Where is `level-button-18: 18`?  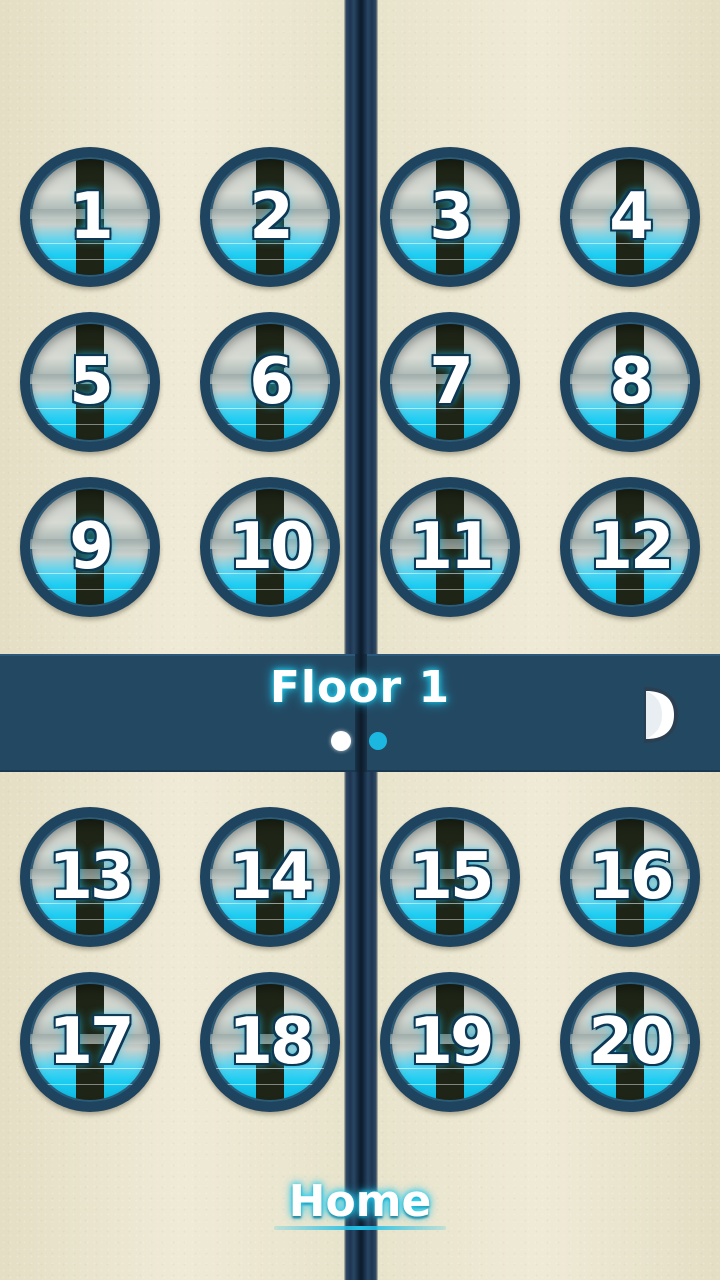
level-button-18: 18 is located at coordinates (270, 1042).